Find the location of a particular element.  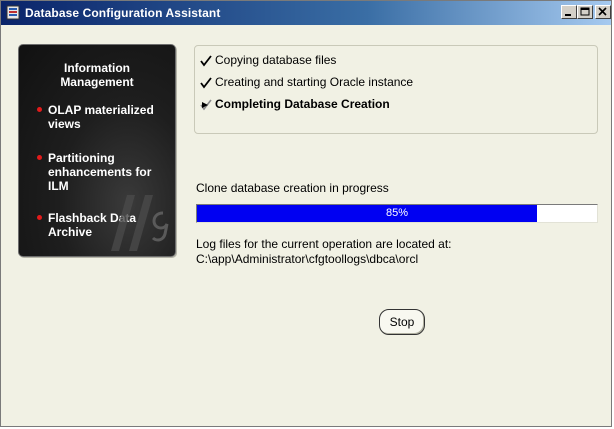

oracle-11g-logo is located at coordinates (140, 223).